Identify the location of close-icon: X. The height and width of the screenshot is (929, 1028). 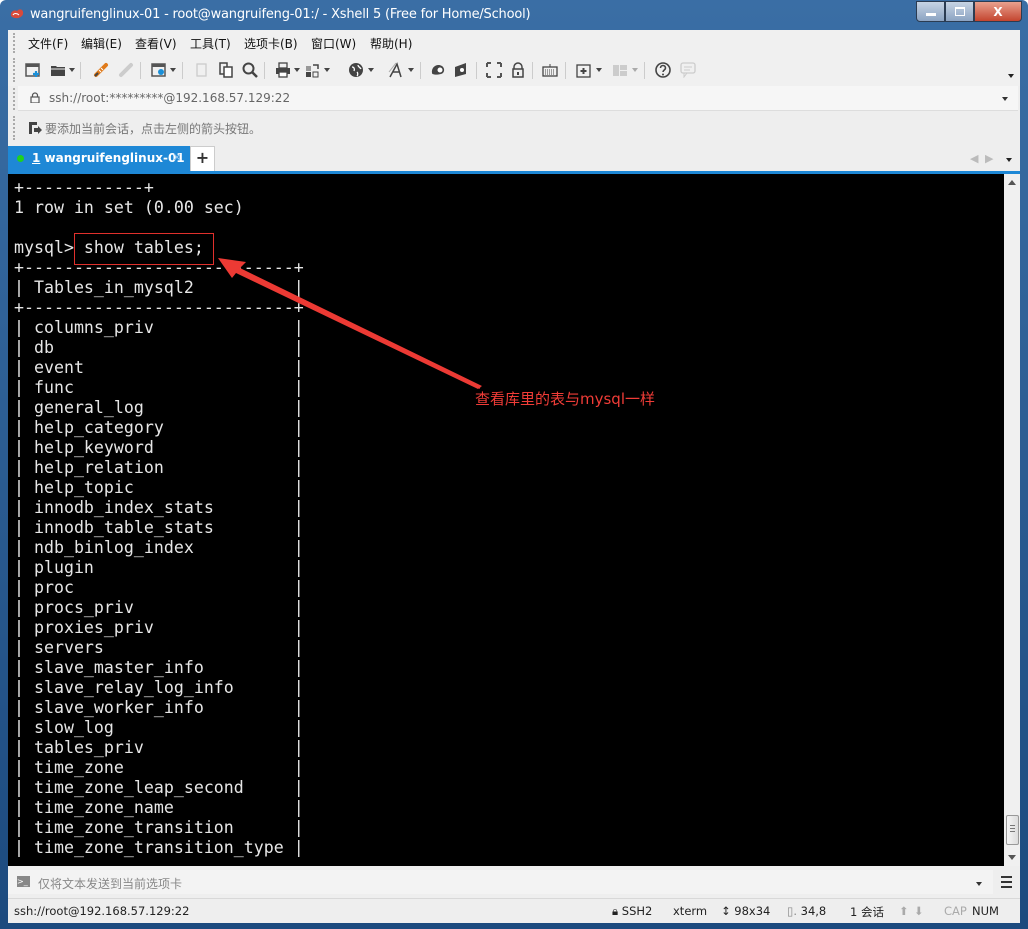
(998, 11).